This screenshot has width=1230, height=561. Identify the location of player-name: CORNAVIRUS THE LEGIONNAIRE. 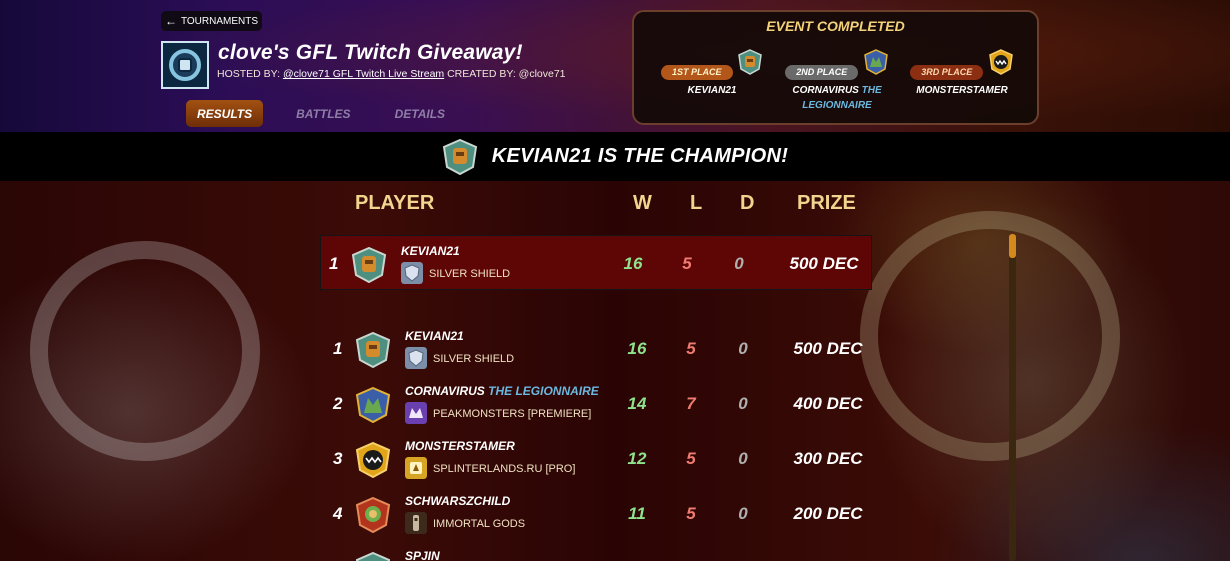
(502, 391).